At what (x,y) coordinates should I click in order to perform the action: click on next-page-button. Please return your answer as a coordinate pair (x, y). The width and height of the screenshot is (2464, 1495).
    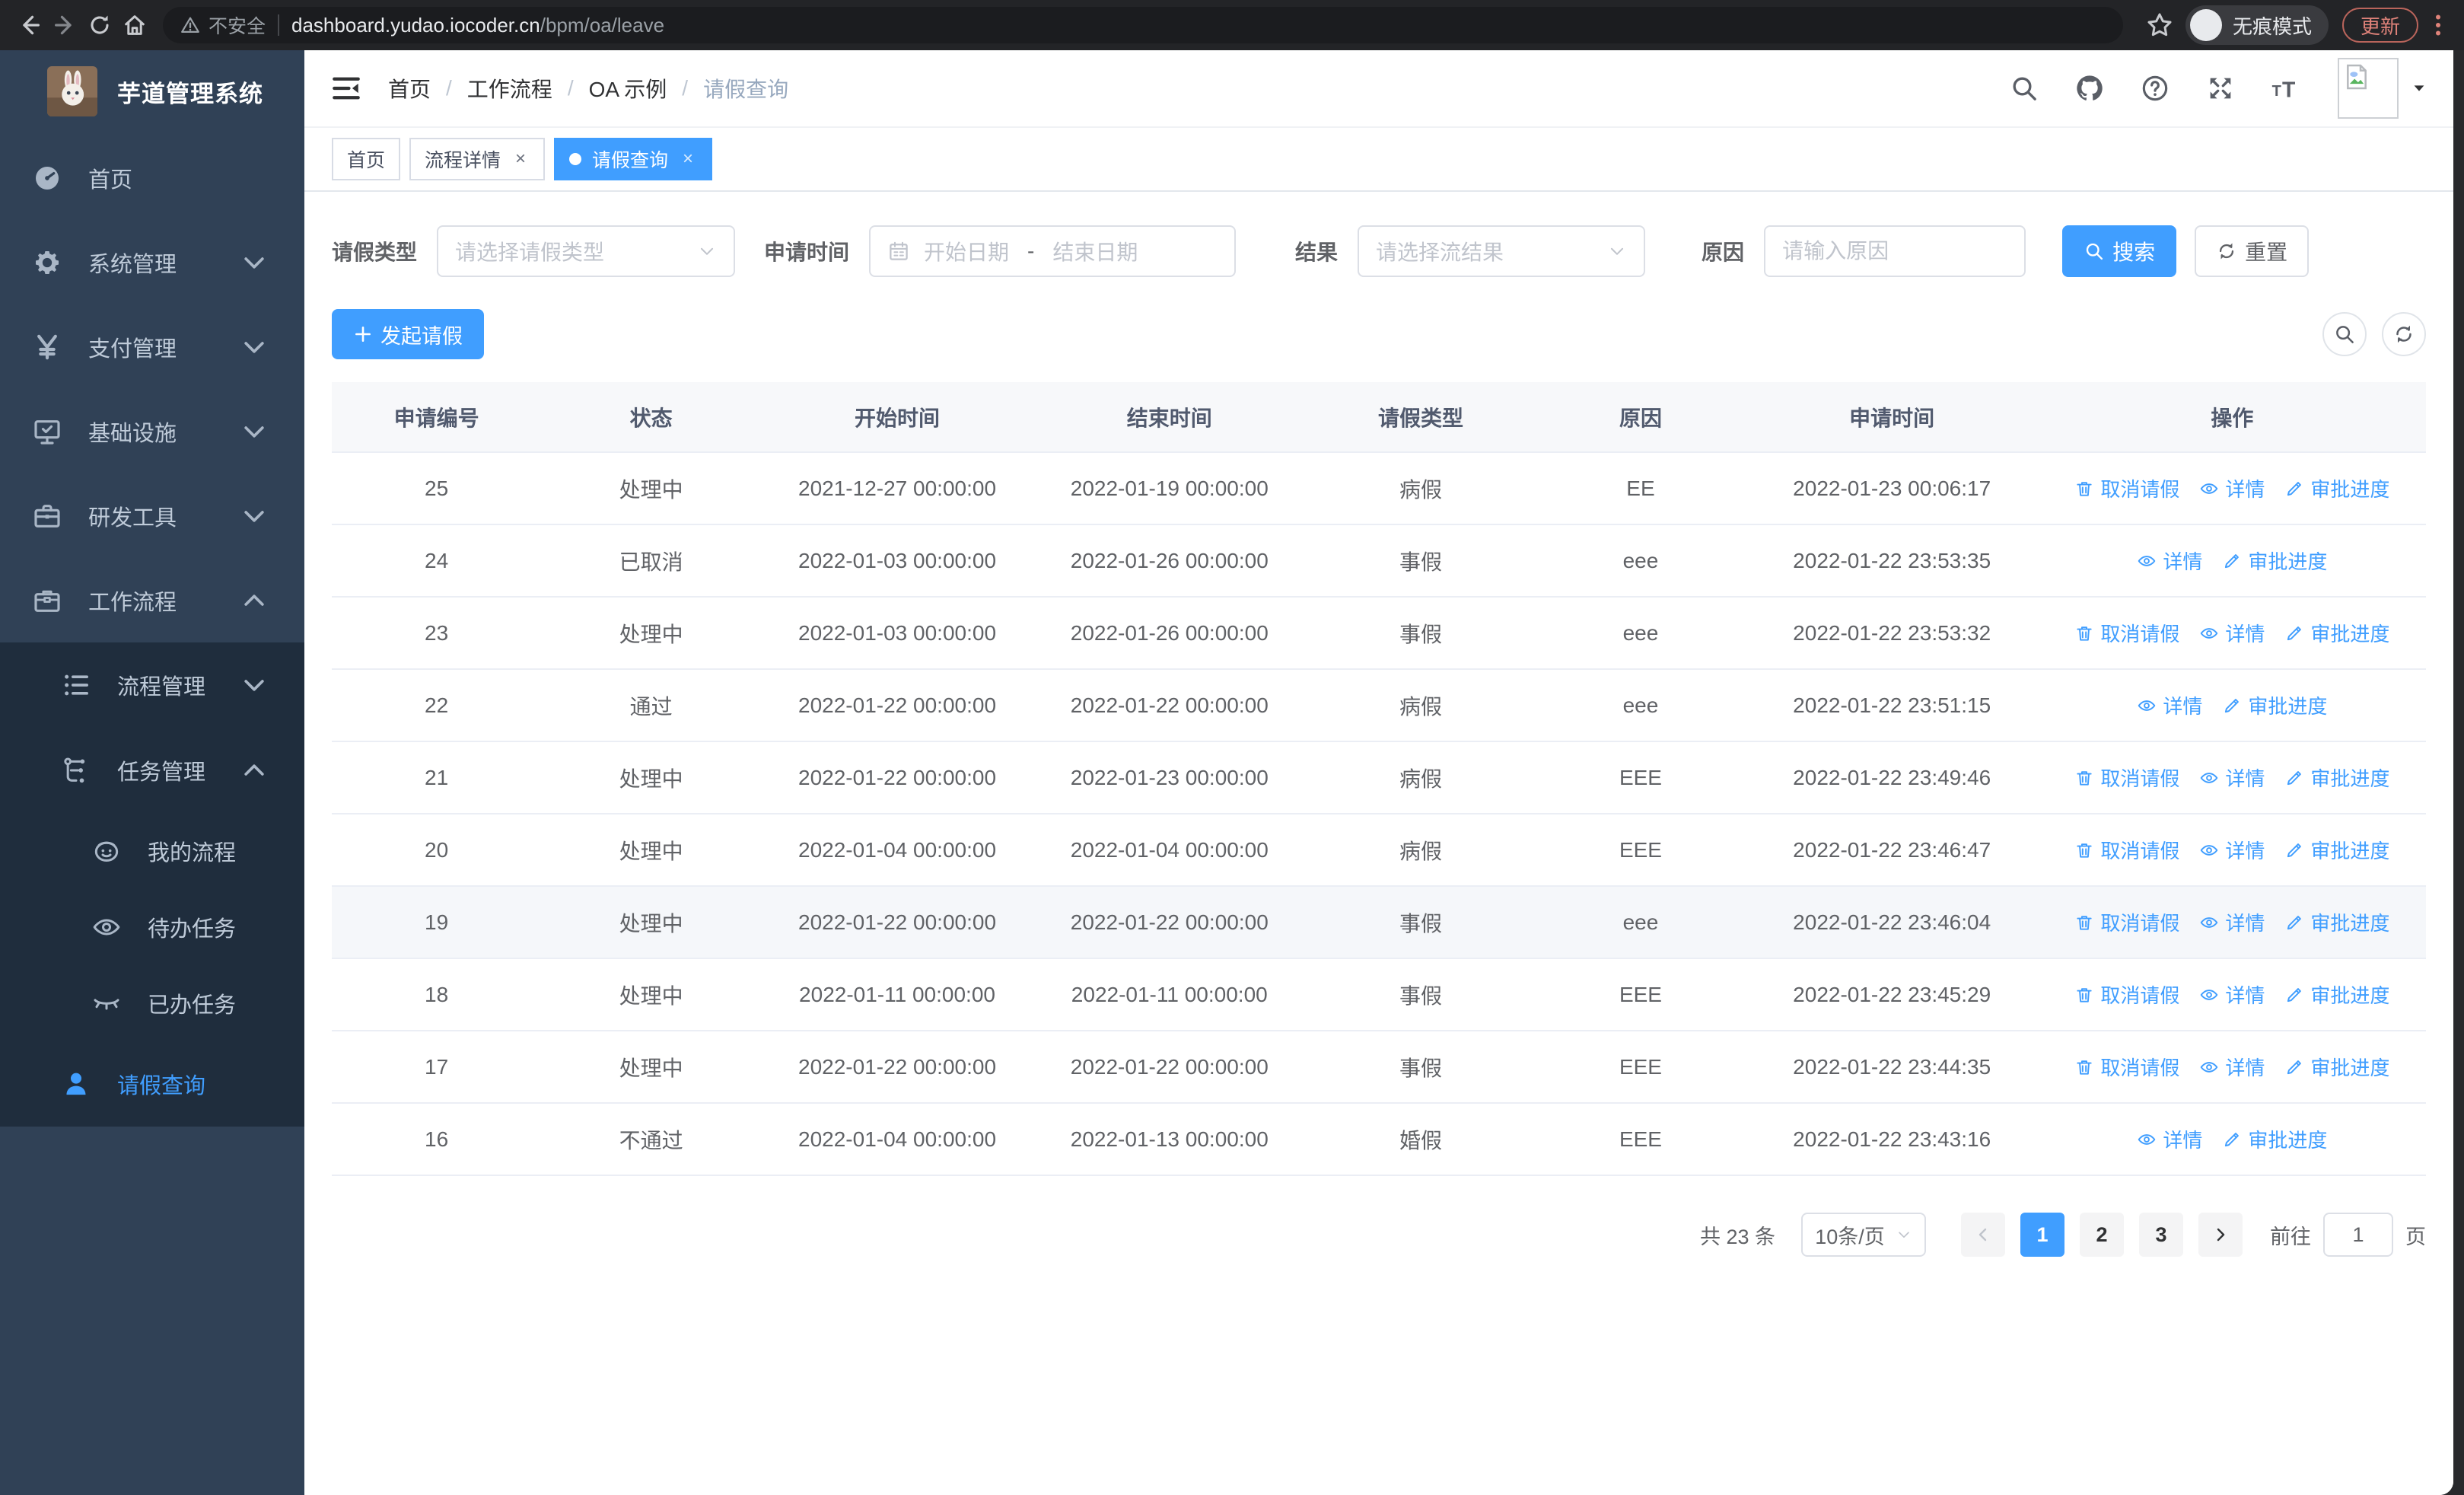
    Looking at the image, I should click on (2220, 1235).